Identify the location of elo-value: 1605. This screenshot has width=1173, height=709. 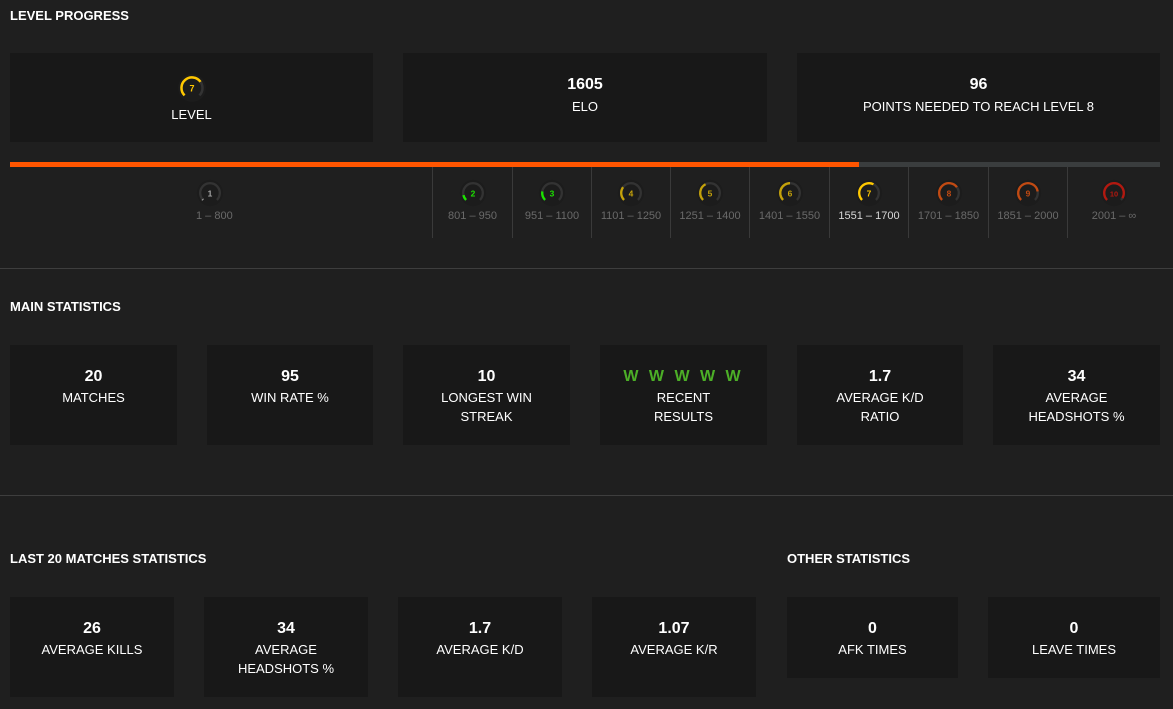
(585, 84).